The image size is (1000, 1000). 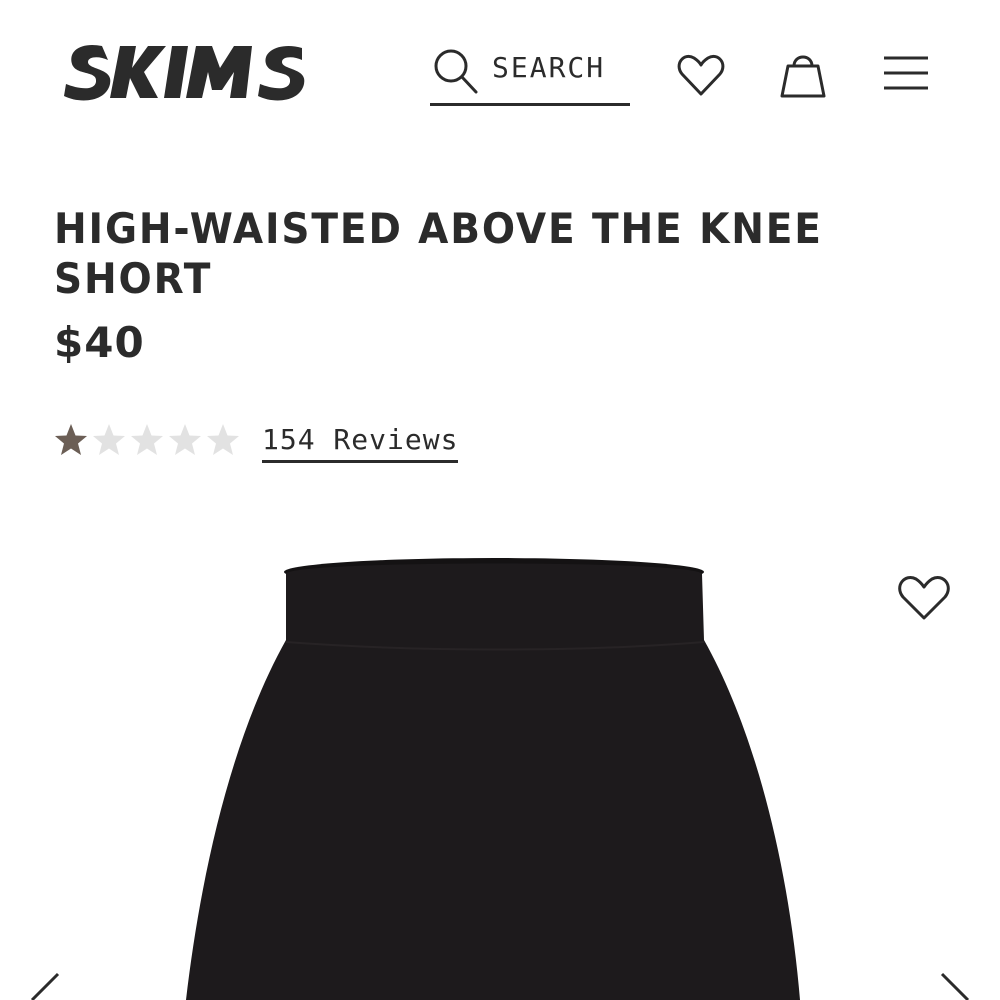 What do you see at coordinates (956, 986) in the screenshot?
I see `chevron-right-icon` at bounding box center [956, 986].